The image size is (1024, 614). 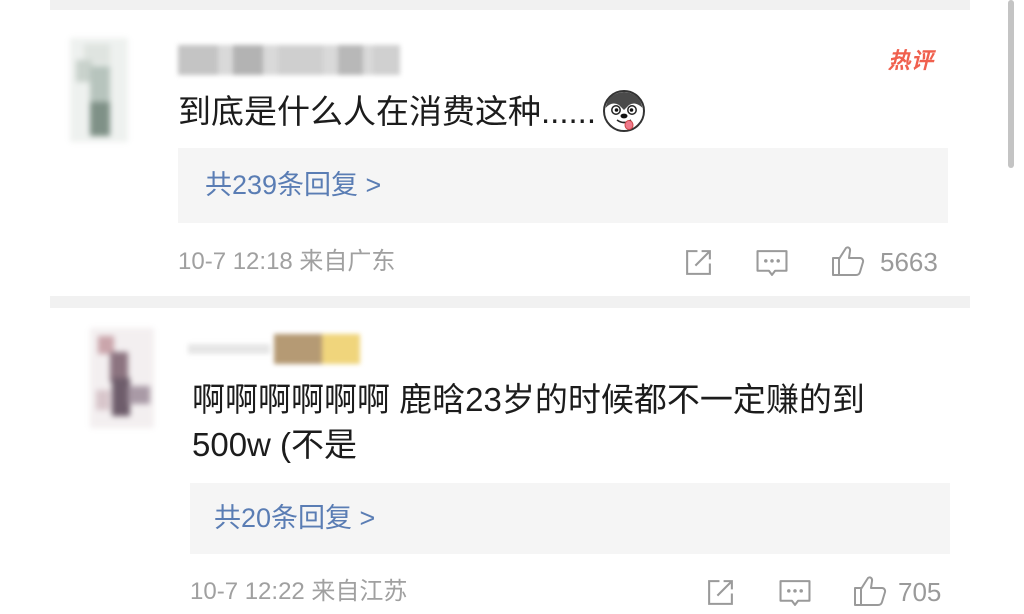 I want to click on comment-meta: 10-7 12:22 来自江苏, so click(x=299, y=591).